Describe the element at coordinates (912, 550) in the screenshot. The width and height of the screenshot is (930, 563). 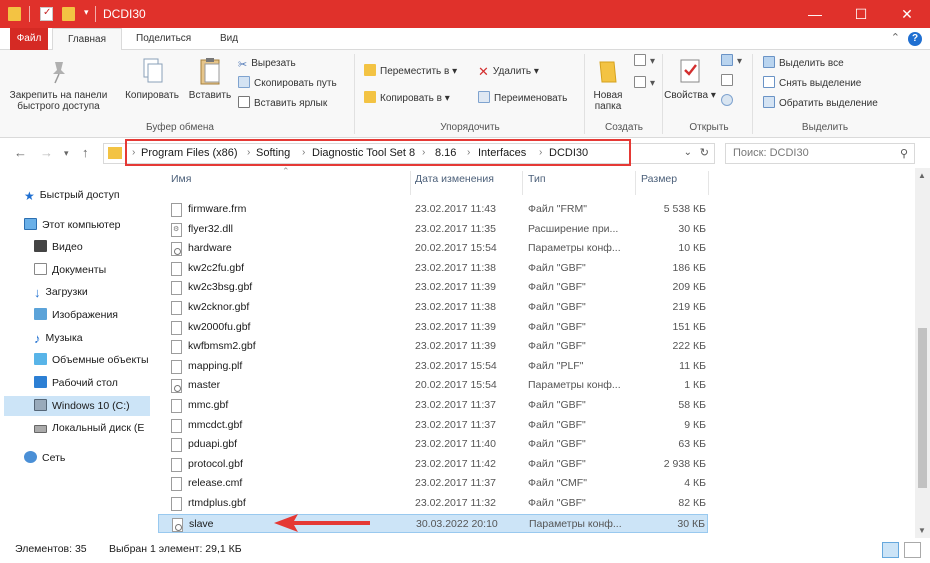
I see `large-icons-view-icon` at that location.